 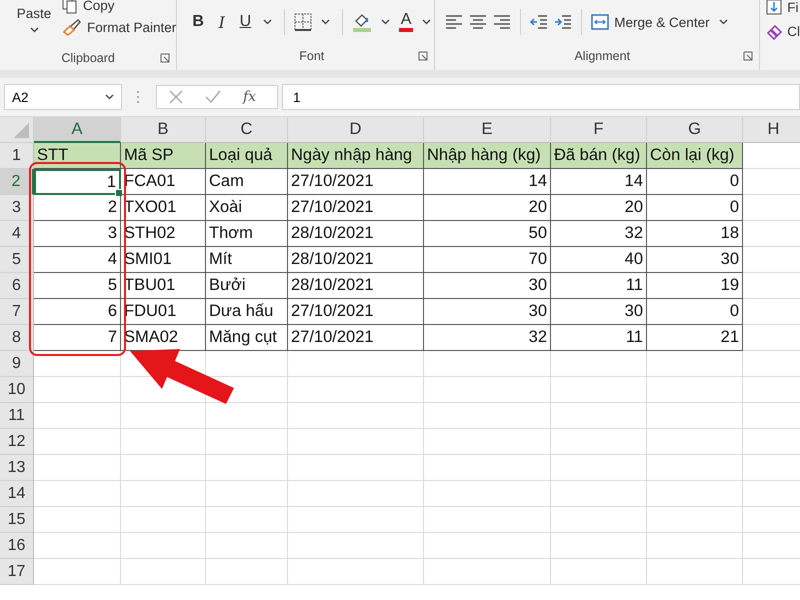 I want to click on row-header: 2, so click(x=17, y=182).